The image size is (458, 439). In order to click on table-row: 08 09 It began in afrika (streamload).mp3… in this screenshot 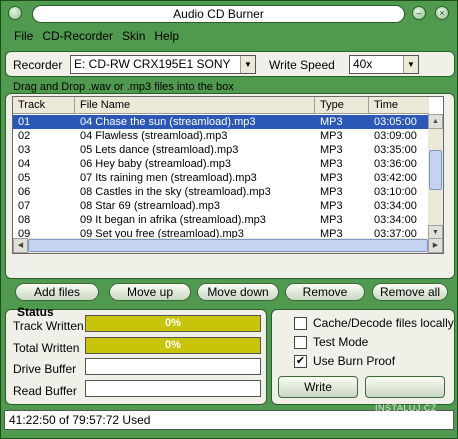, I will do `click(221, 220)`.